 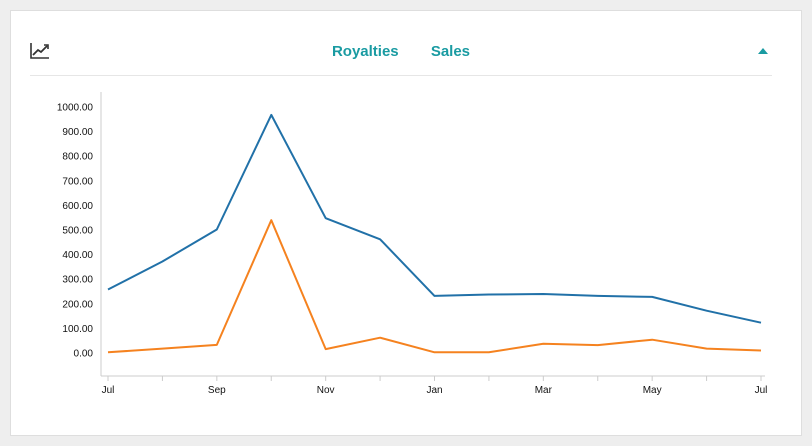 What do you see at coordinates (77, 304) in the screenshot?
I see `y-tick-label: 200.00` at bounding box center [77, 304].